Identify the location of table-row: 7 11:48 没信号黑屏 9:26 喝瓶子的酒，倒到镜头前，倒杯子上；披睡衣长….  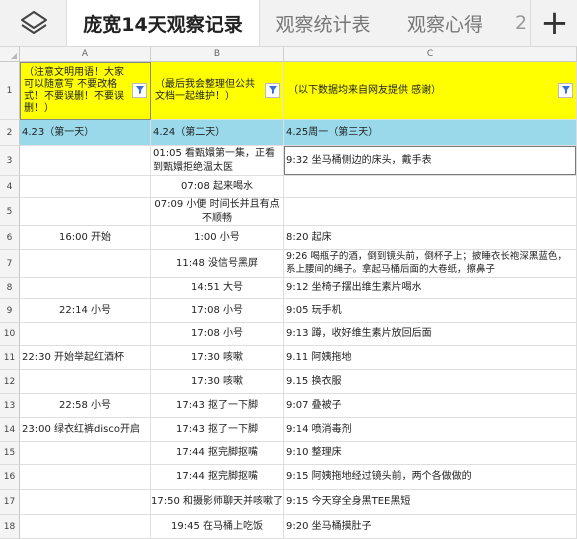
(288, 264).